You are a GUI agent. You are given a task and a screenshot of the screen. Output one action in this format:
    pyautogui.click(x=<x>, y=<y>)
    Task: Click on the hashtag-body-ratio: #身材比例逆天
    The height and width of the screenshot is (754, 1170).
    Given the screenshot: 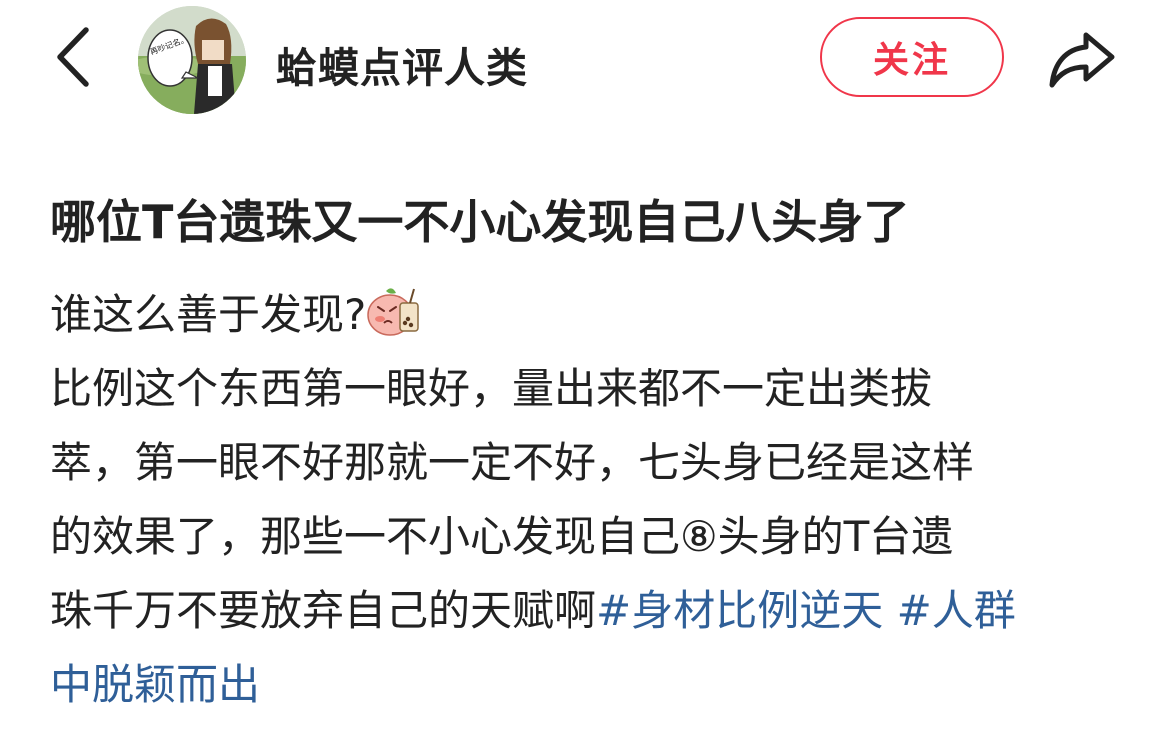 What is the action you would take?
    pyautogui.click(x=739, y=610)
    